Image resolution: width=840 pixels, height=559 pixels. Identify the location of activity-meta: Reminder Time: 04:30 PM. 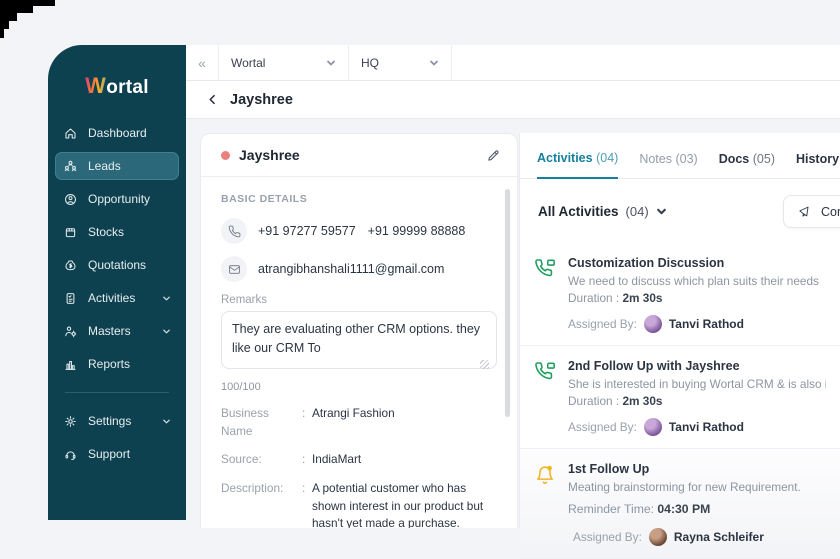
(697, 509).